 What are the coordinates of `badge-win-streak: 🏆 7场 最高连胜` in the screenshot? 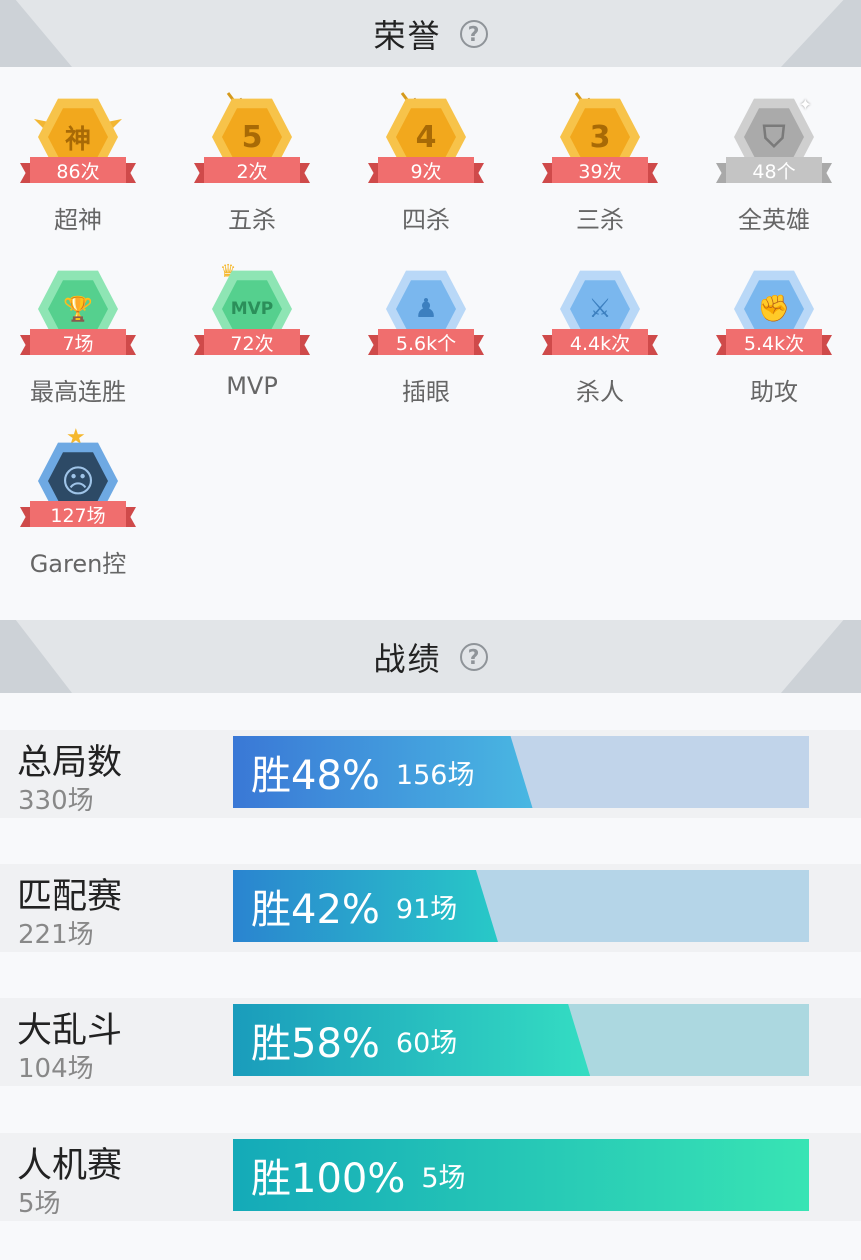 It's located at (78, 342).